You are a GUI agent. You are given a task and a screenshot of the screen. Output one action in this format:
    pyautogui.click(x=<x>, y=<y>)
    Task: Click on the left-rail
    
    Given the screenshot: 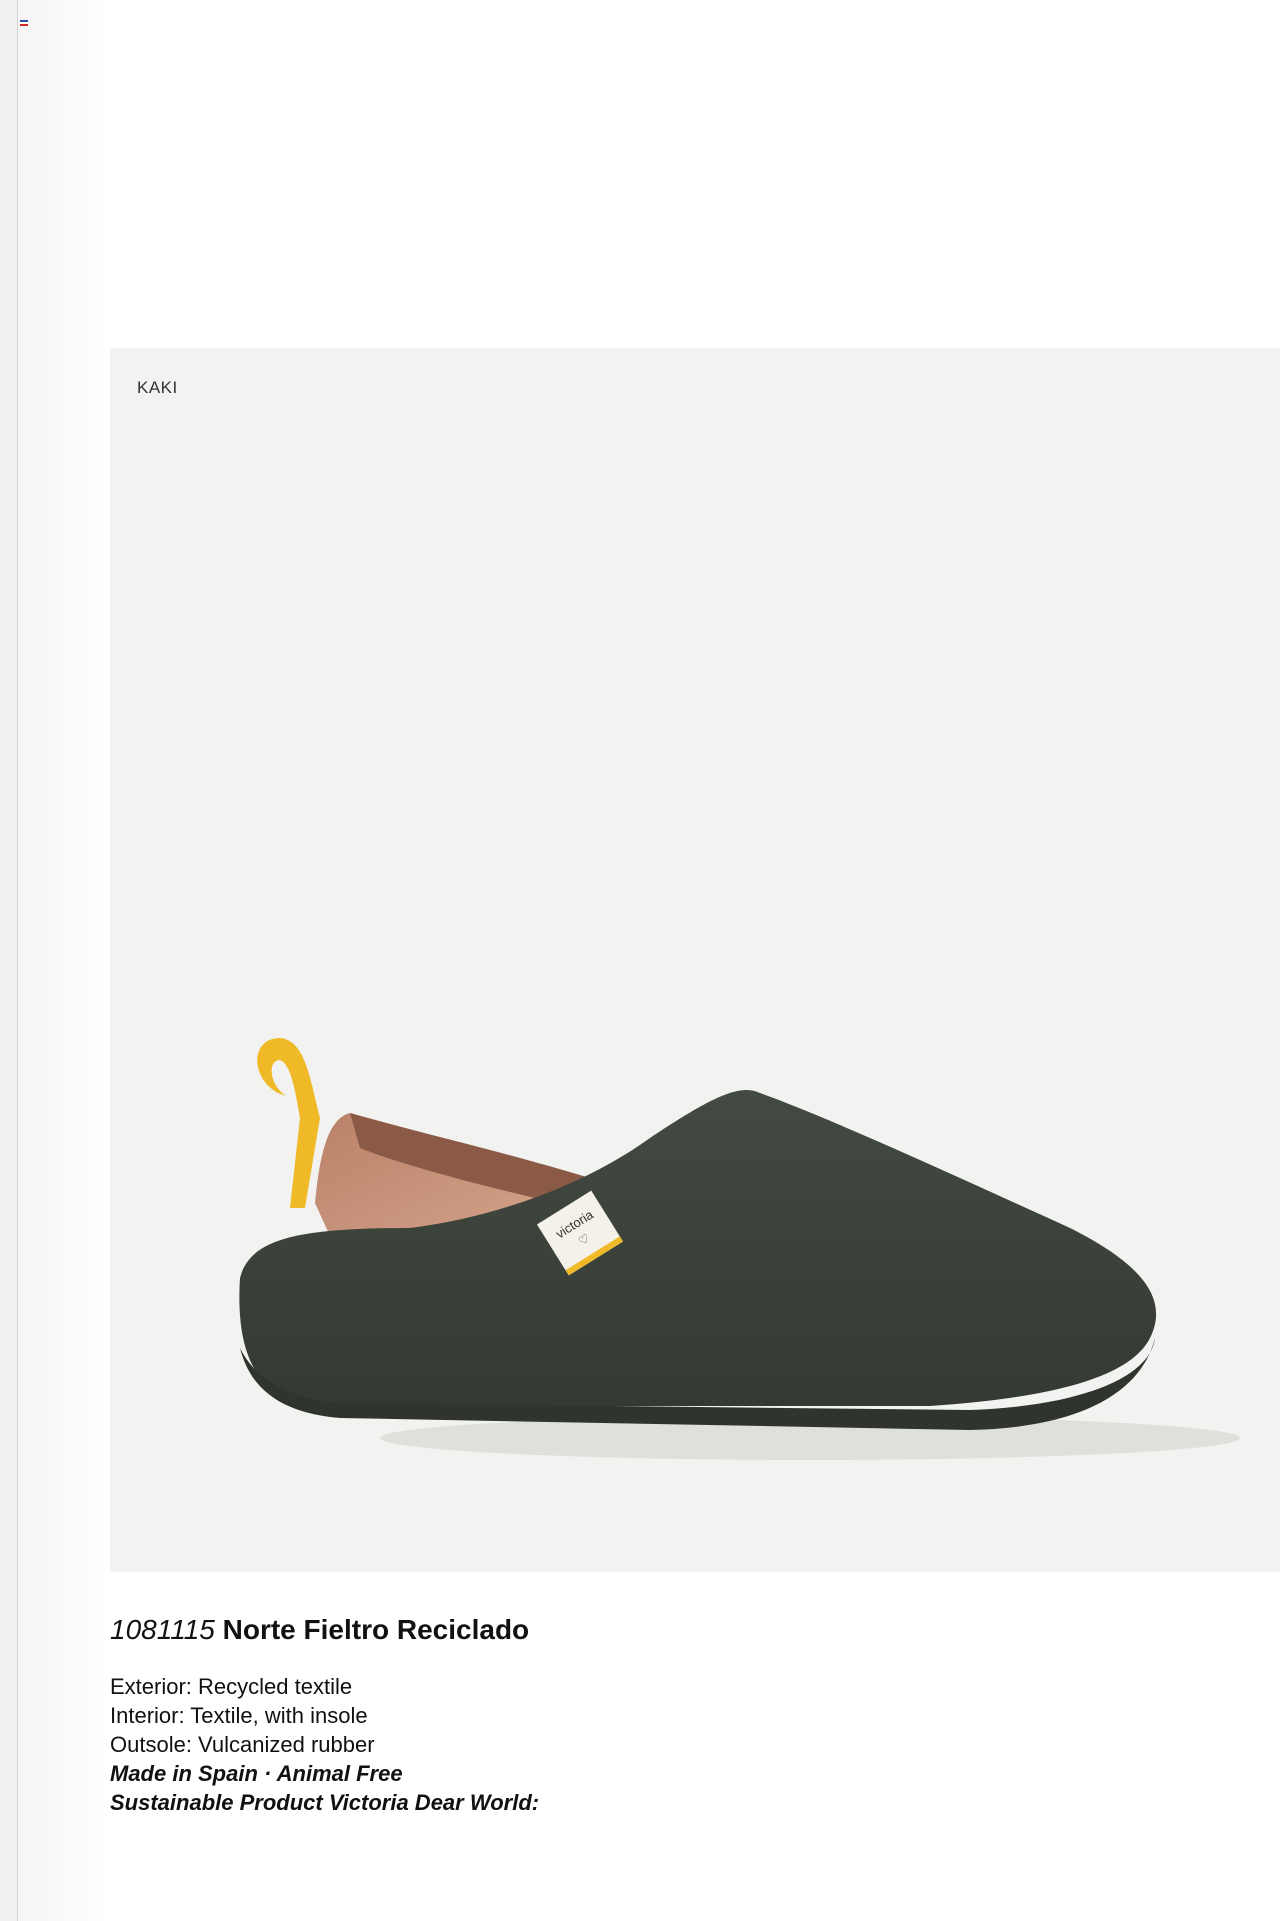 What is the action you would take?
    pyautogui.click(x=9, y=960)
    